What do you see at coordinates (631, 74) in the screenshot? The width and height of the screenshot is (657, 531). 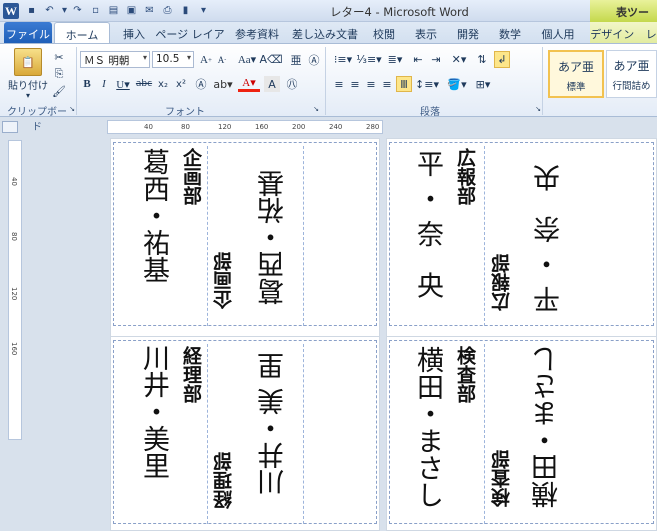 I see `style-no-spacing: あア亜 行間詰め` at bounding box center [631, 74].